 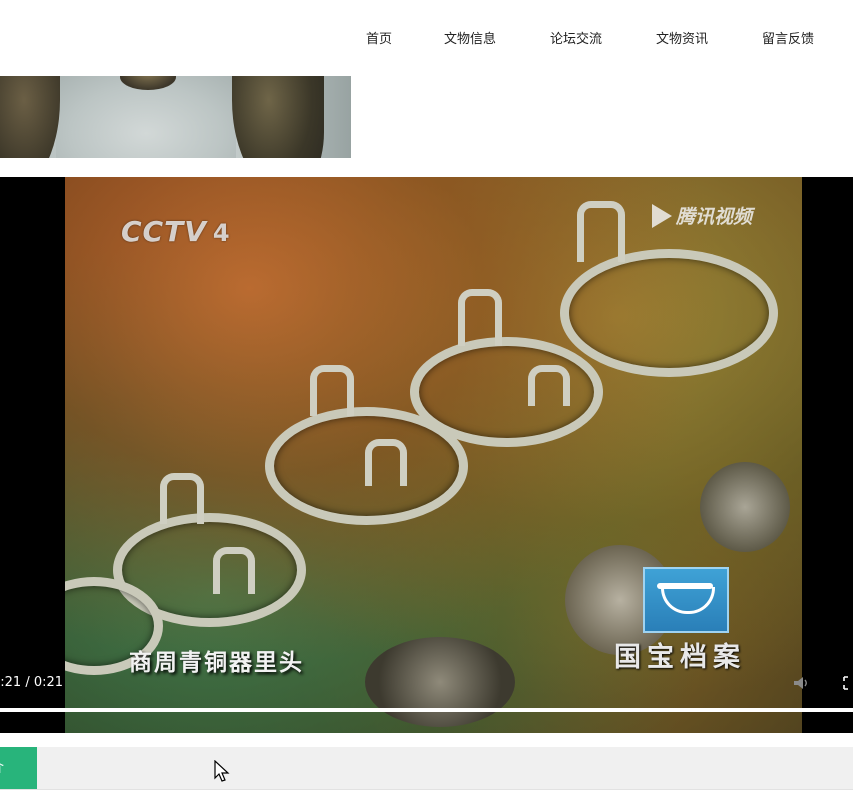 I want to click on nav-item-feedback: 留言反馈, so click(x=788, y=37).